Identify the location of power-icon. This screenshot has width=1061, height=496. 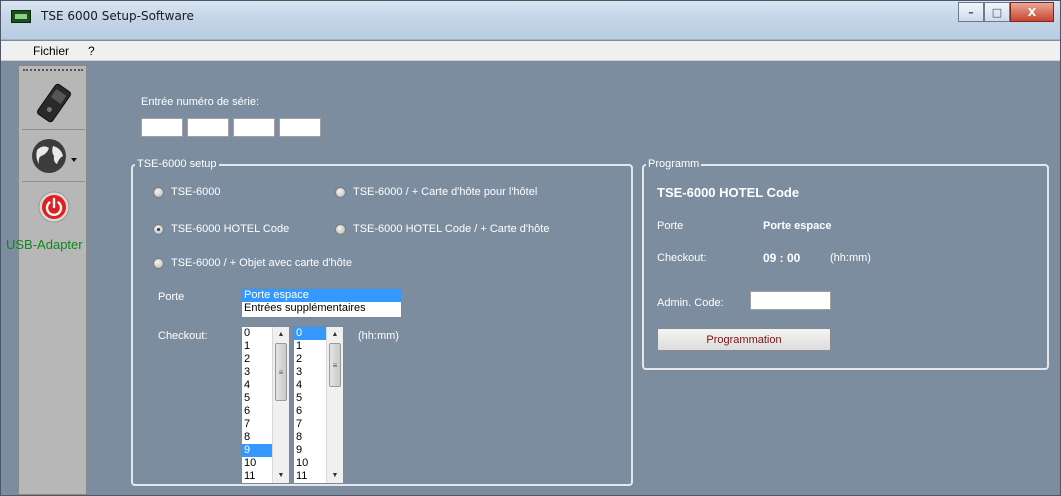
(53, 207).